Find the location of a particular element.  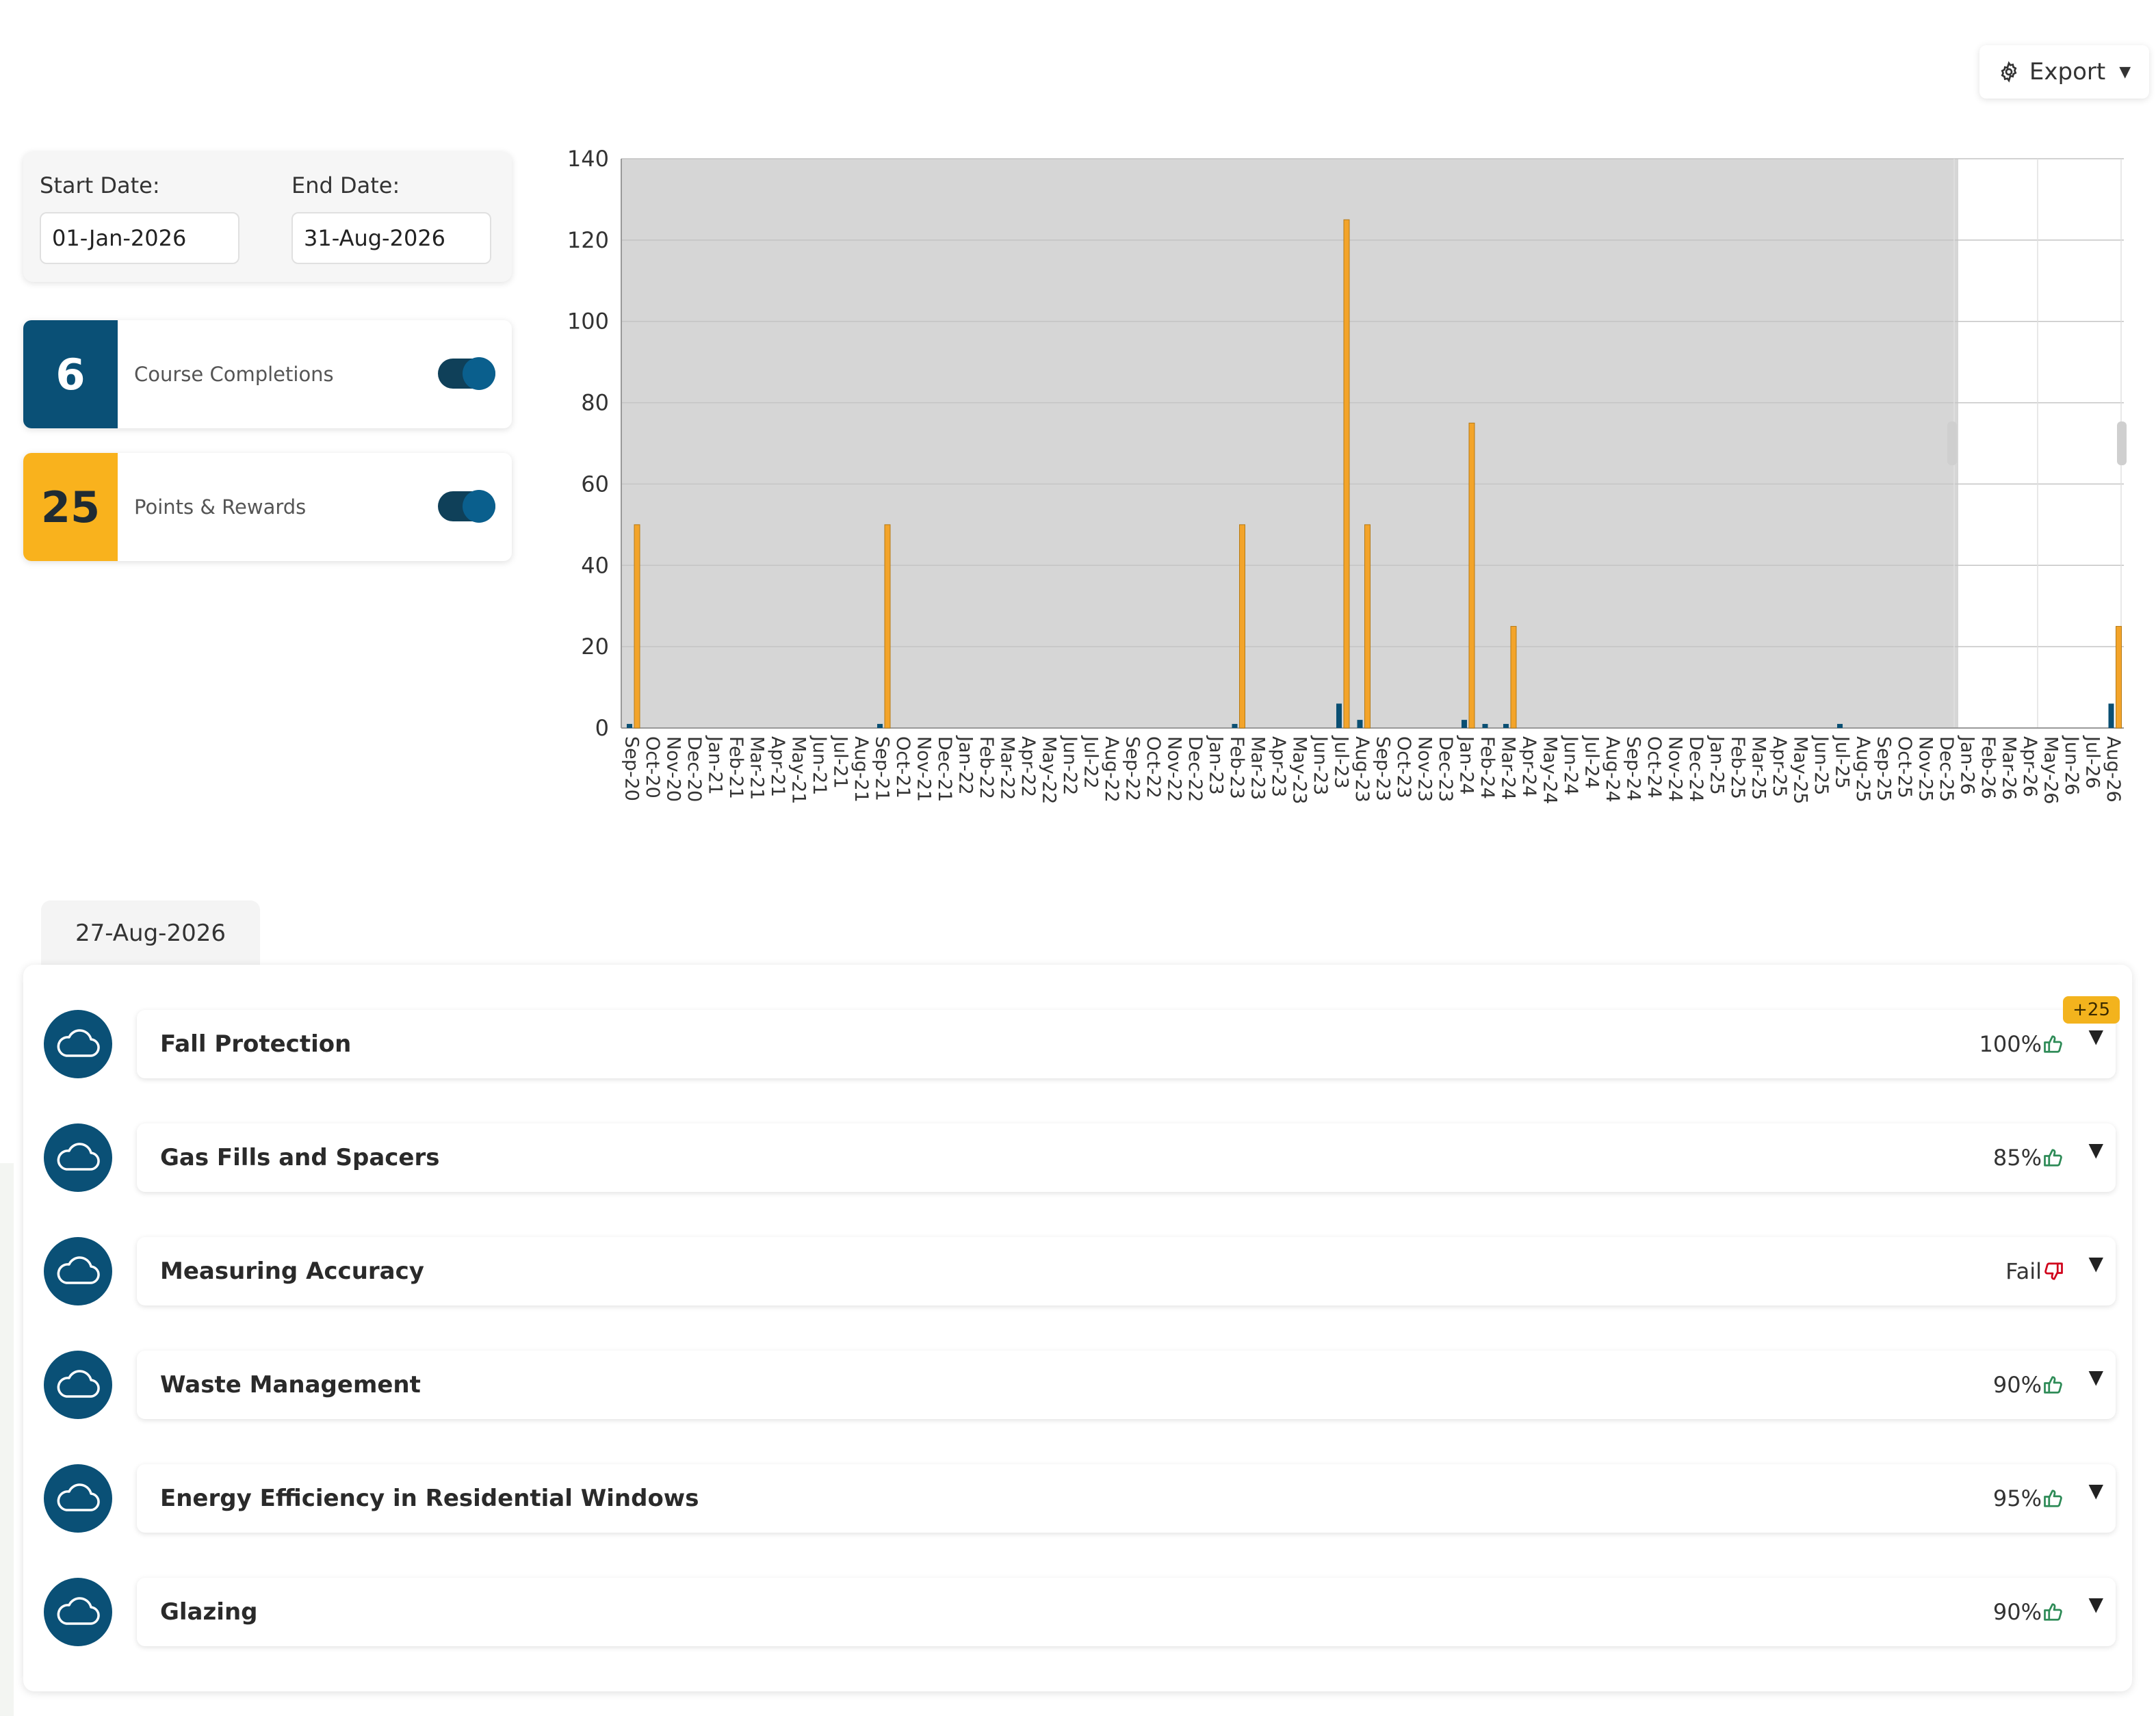

x-tick-label: May-26 is located at coordinates (2051, 770).